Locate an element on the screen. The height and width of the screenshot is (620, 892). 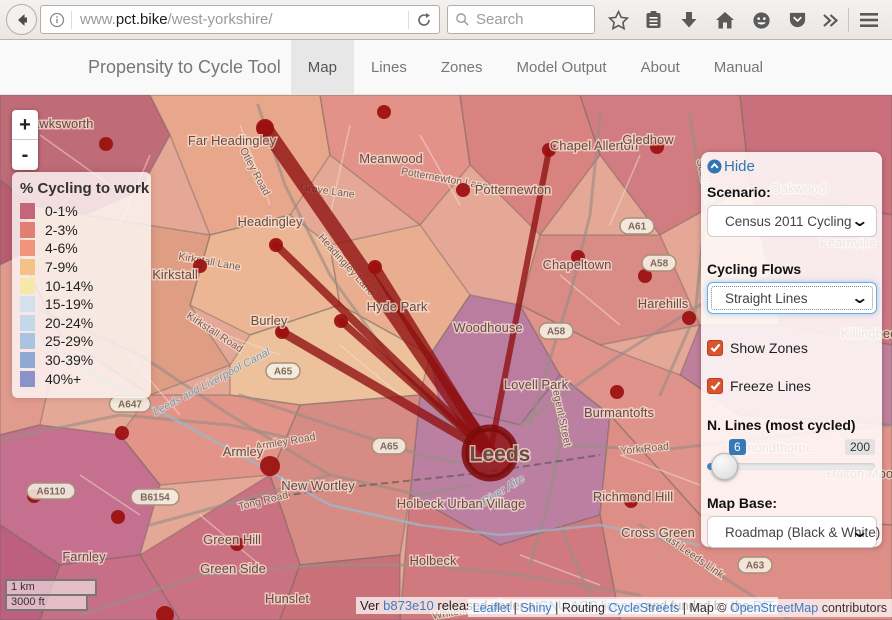
place-label: Meanwood is located at coordinates (391, 158).